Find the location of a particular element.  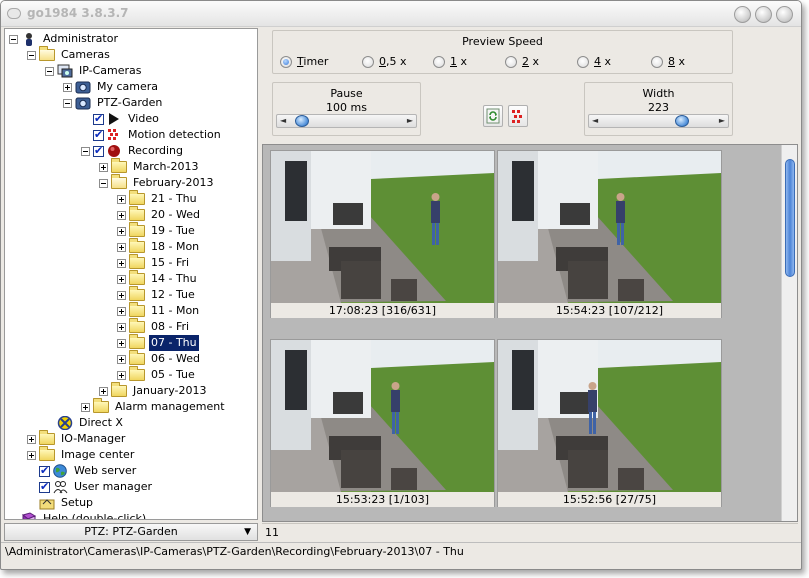

tree-item: January-2013 is located at coordinates (153, 390).